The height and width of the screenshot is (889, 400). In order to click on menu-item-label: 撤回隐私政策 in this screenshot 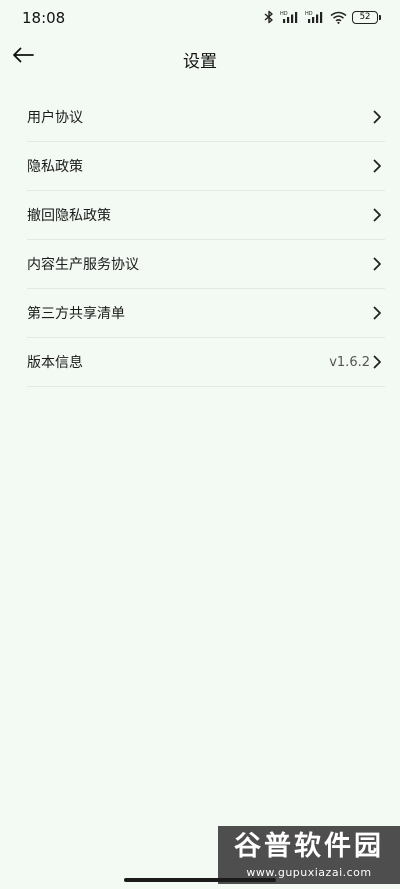, I will do `click(69, 216)`.